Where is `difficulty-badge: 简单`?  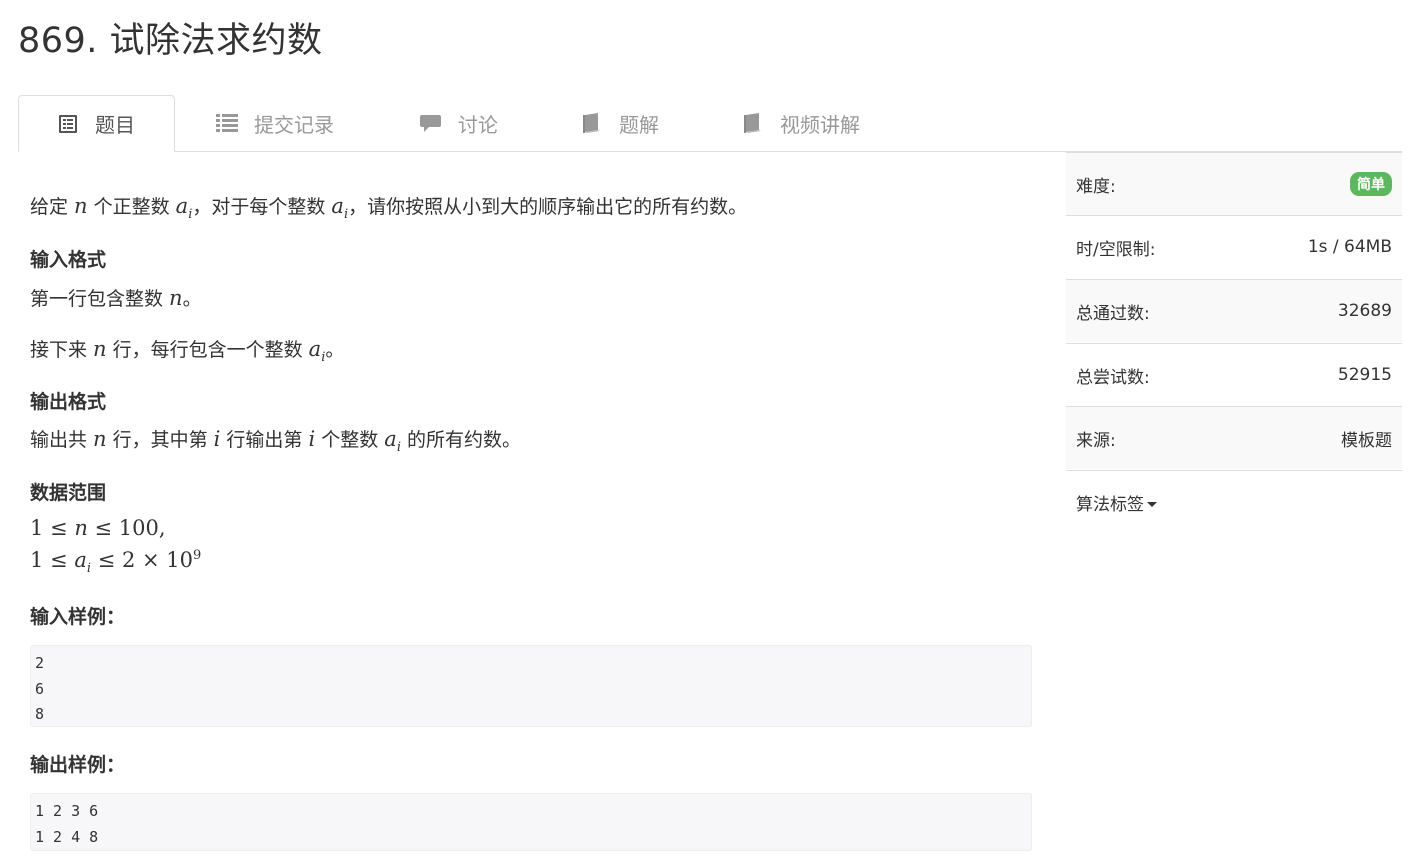 difficulty-badge: 简单 is located at coordinates (1371, 184).